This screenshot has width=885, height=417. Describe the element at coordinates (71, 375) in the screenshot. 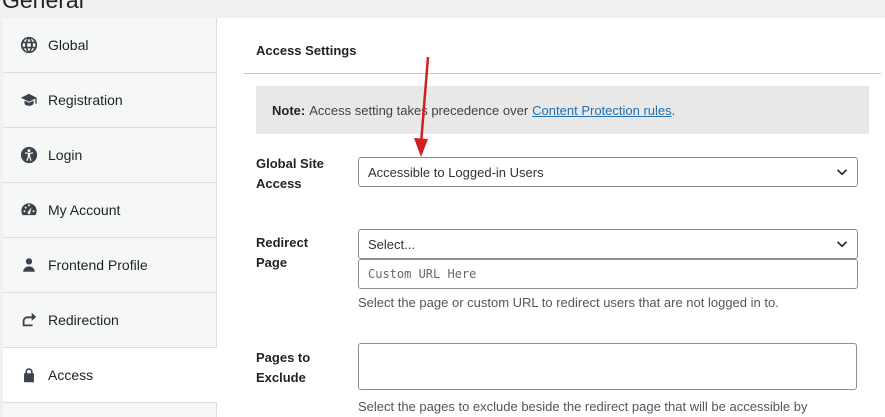

I see `sidebar-item-label: Access` at that location.